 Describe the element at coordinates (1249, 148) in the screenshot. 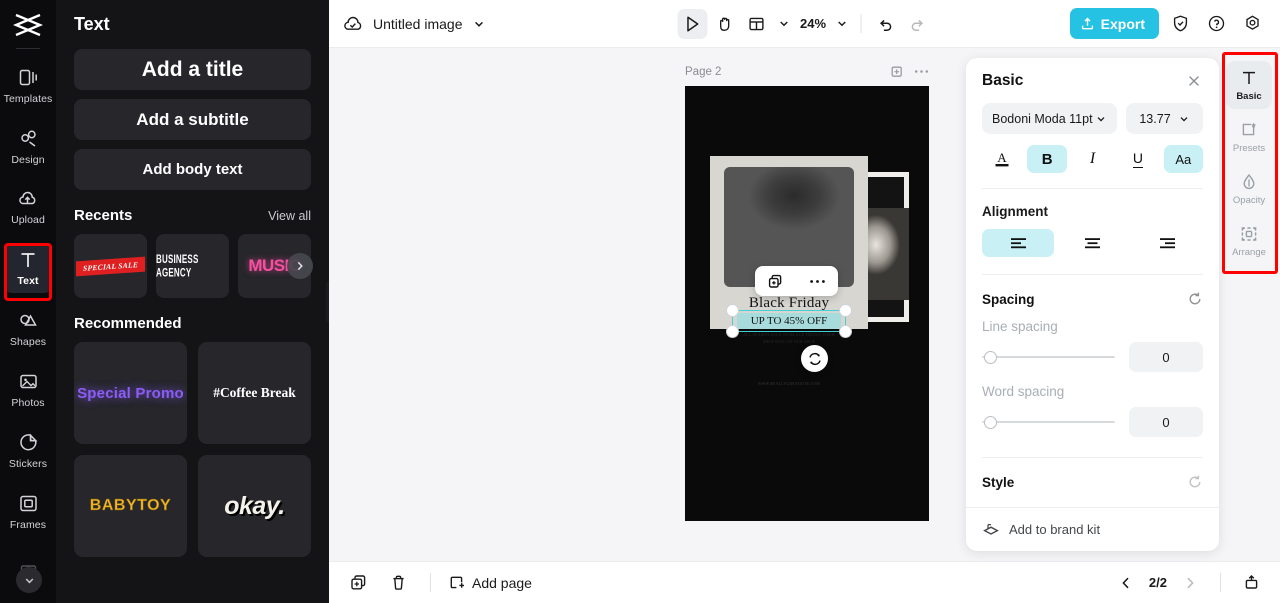

I see `right-rail-label: Presets` at that location.